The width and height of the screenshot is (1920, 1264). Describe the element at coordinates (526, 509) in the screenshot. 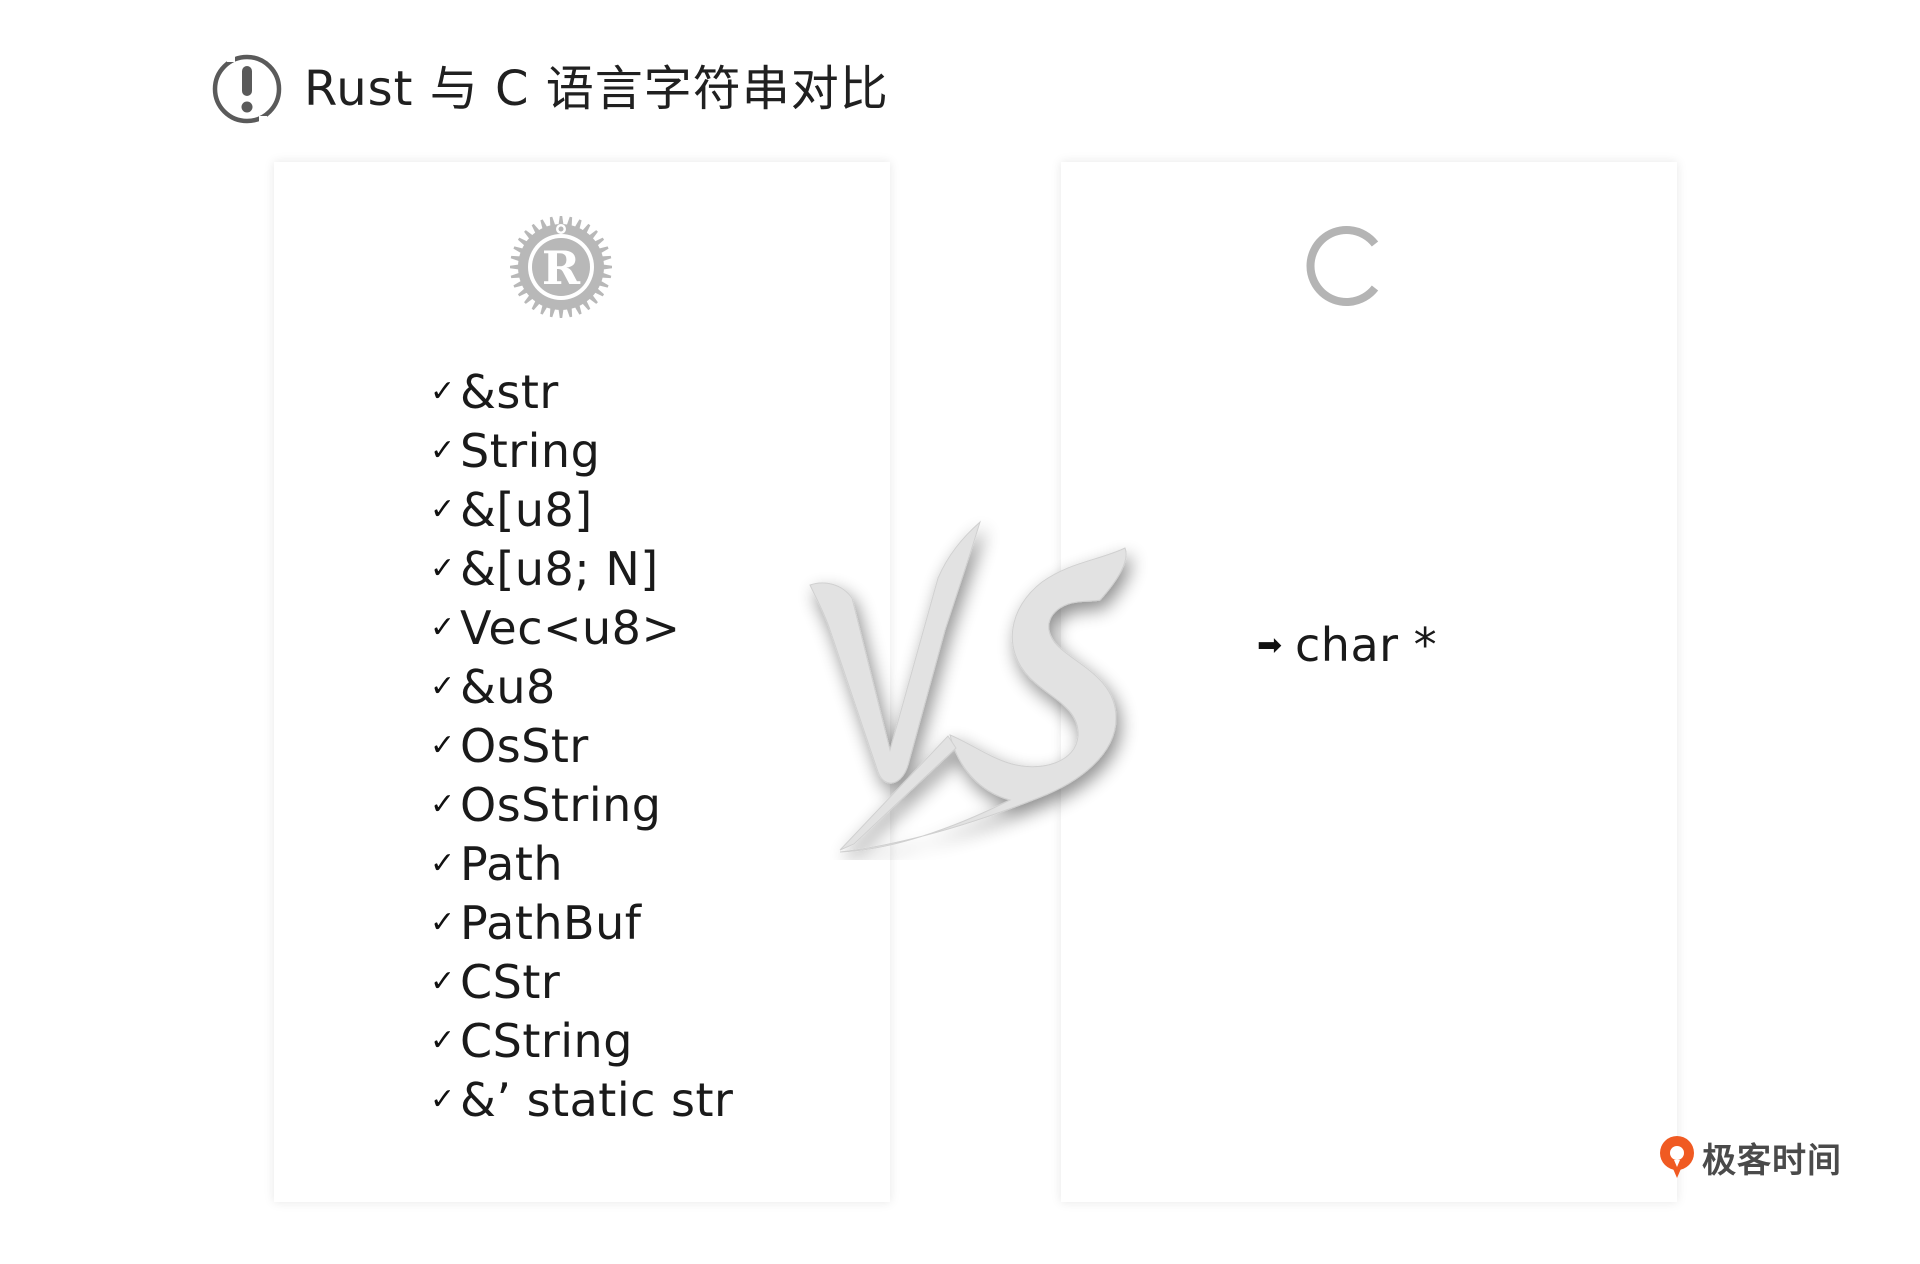

I see `rust-string-type-label: &[u8]` at that location.